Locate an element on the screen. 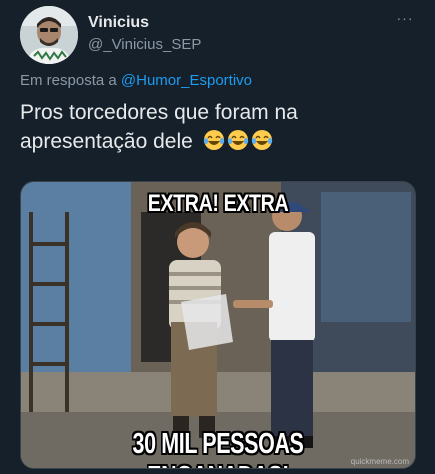  meme-caption-top: EXTRA! EXTRA is located at coordinates (218, 203).